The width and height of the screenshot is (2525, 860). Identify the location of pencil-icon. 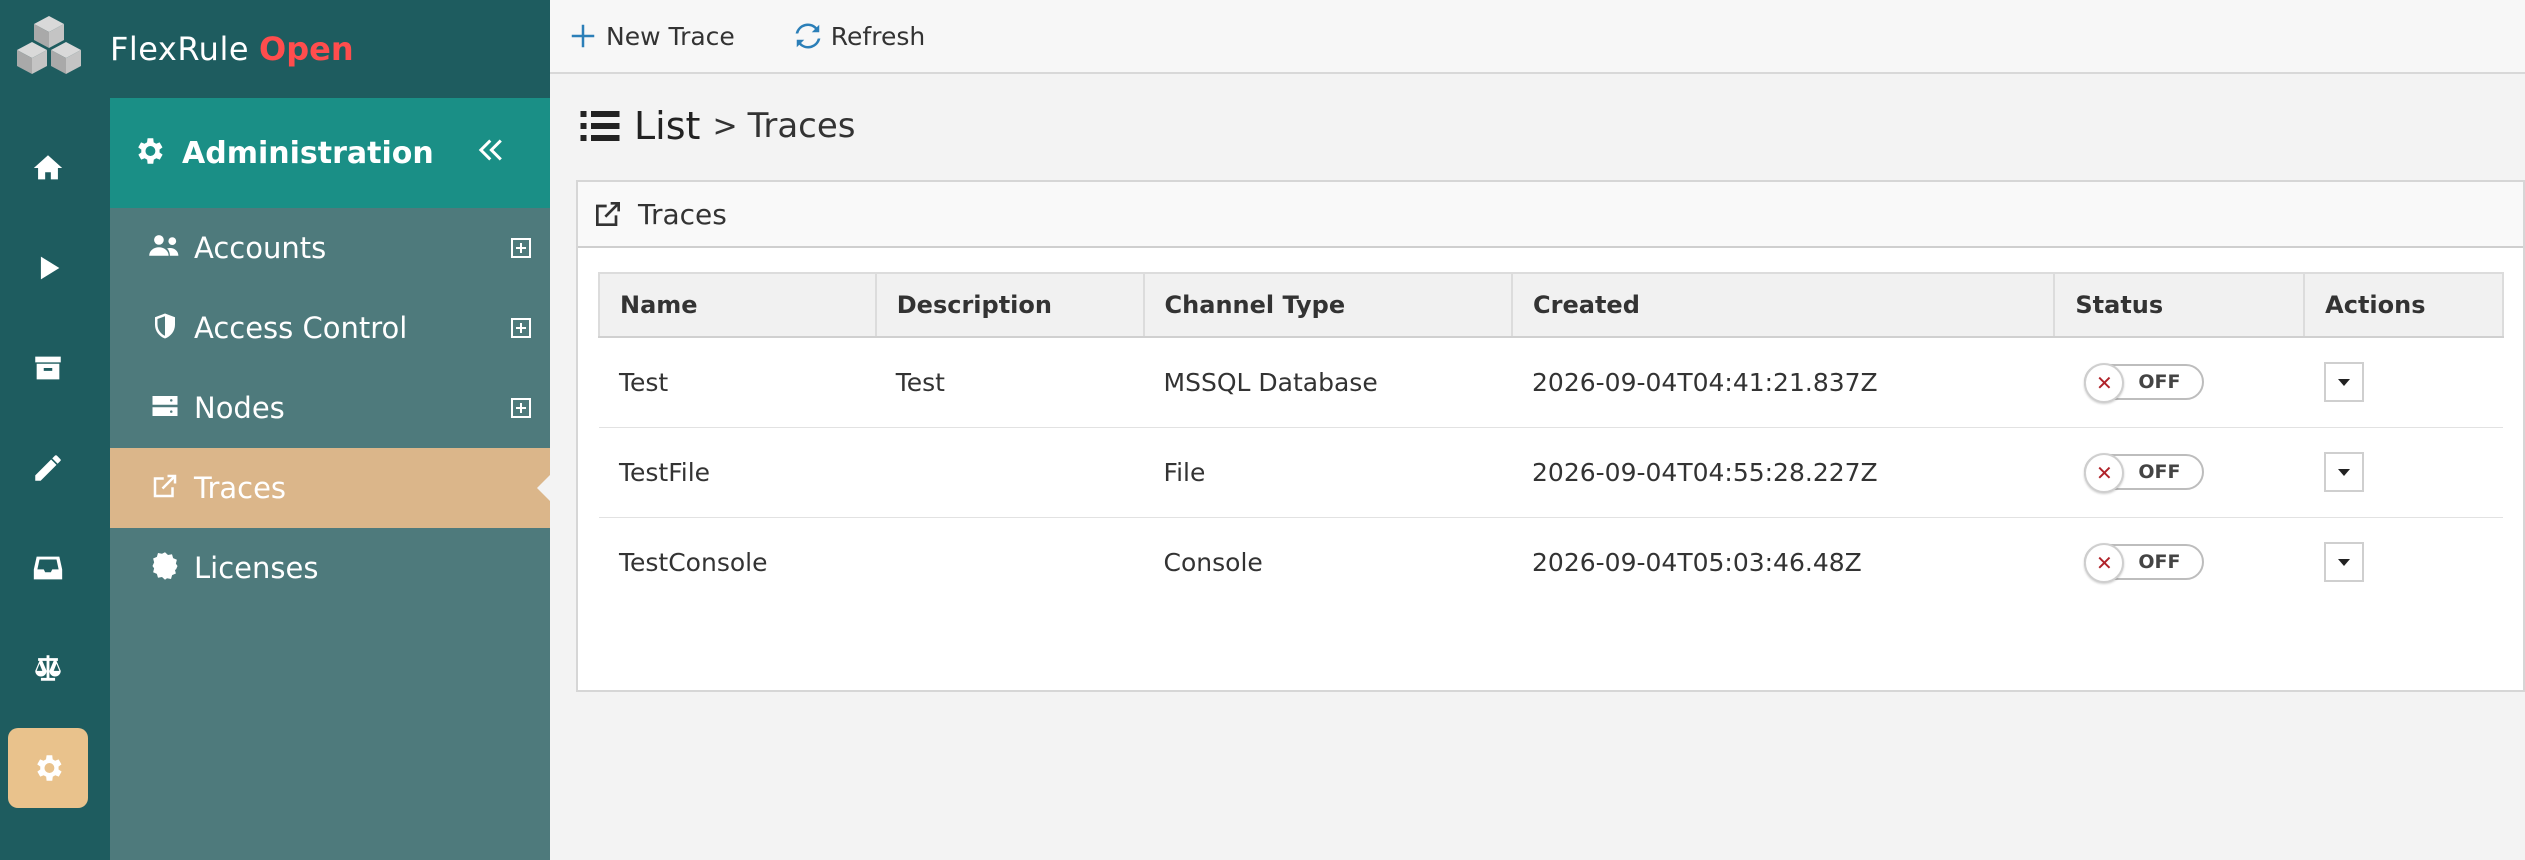
(48, 468).